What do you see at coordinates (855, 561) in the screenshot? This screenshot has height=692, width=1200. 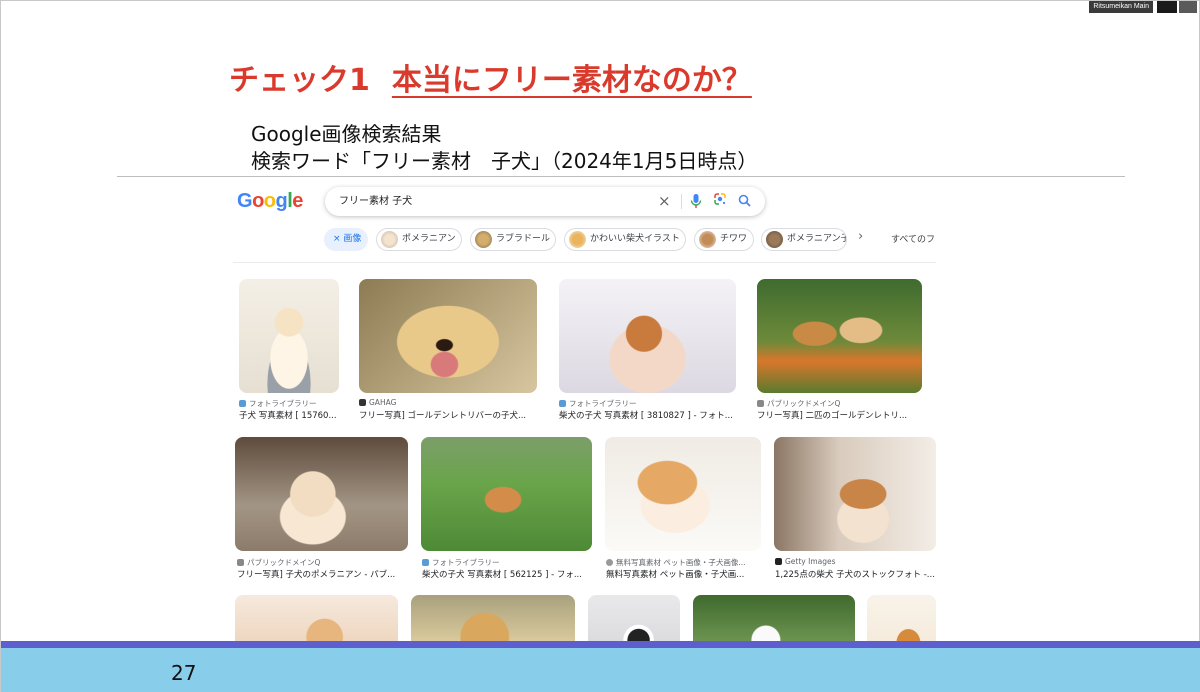 I see `result-source: Getty Images` at bounding box center [855, 561].